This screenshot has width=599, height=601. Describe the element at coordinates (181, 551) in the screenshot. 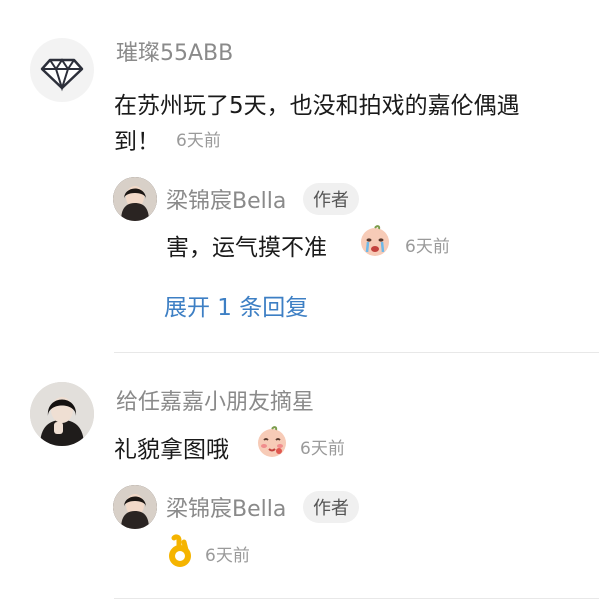

I see `ok-hand-emoji` at that location.